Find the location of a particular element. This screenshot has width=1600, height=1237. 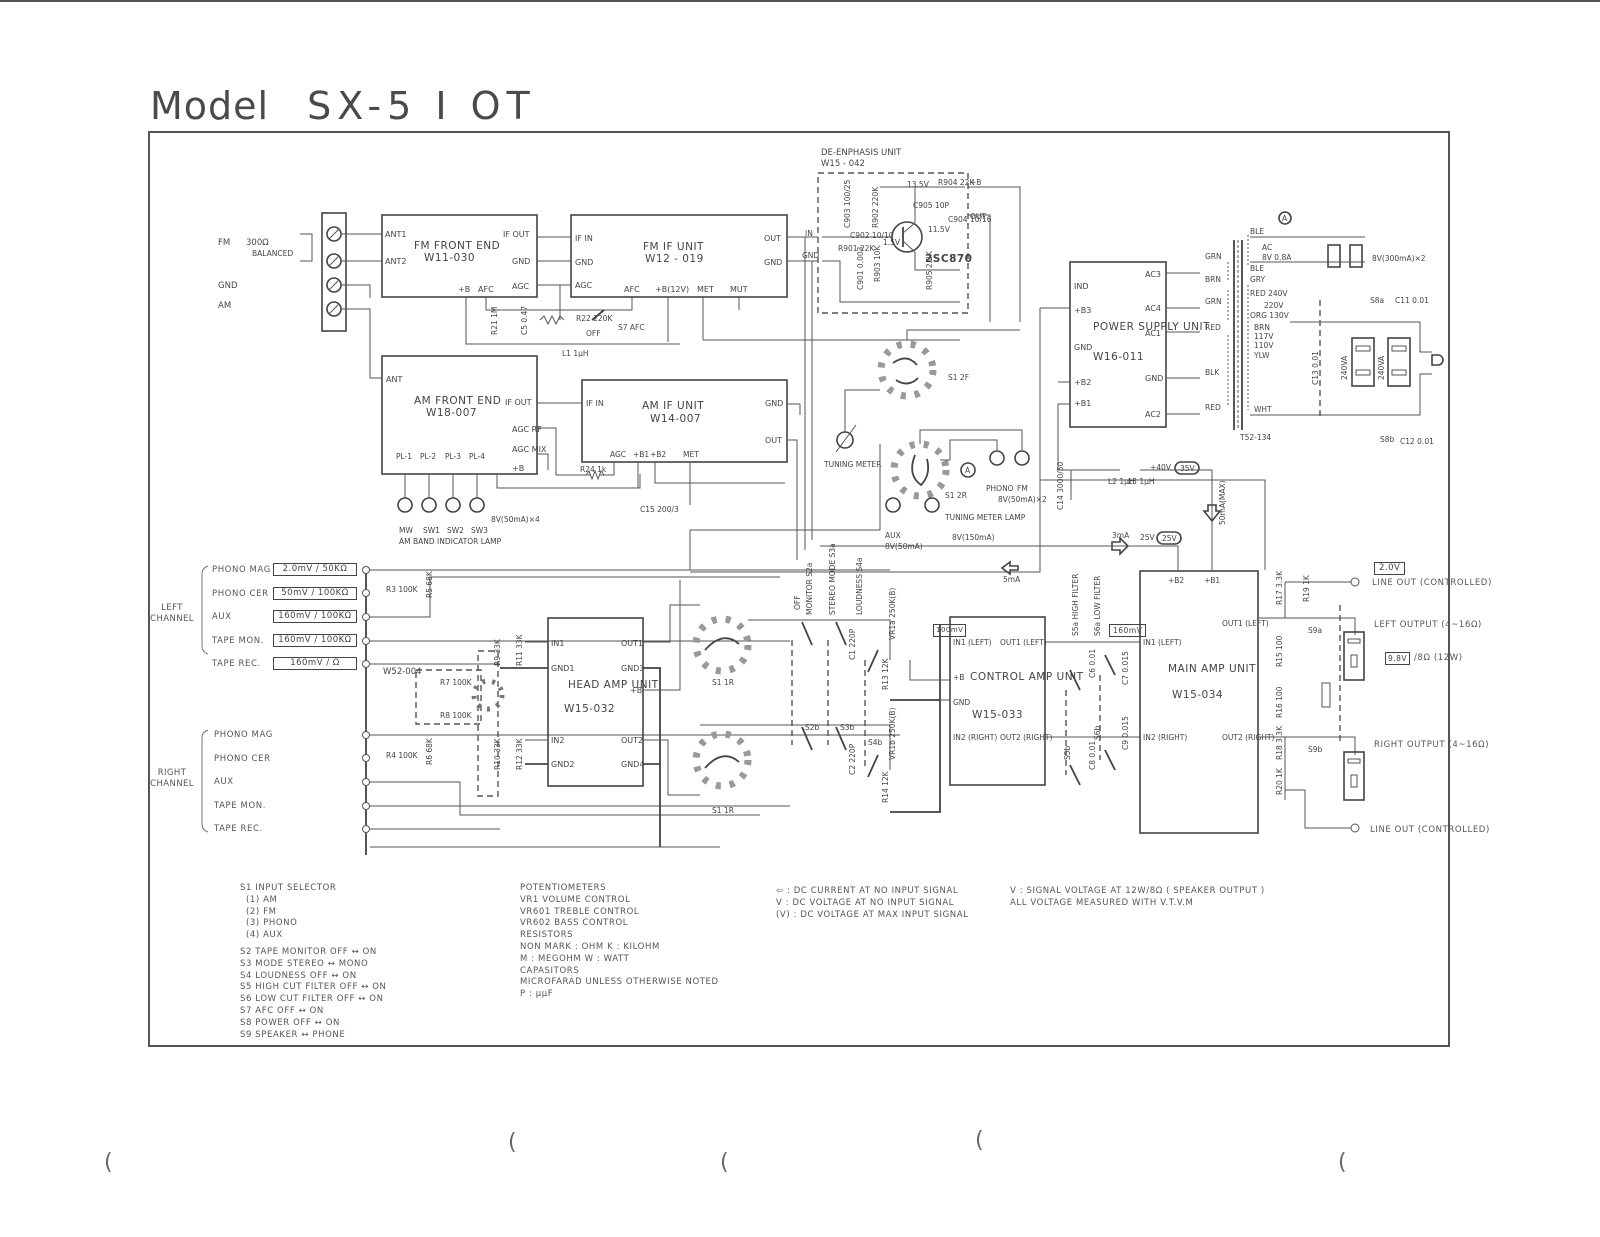

left-channel-bracket is located at coordinates (205, 610).